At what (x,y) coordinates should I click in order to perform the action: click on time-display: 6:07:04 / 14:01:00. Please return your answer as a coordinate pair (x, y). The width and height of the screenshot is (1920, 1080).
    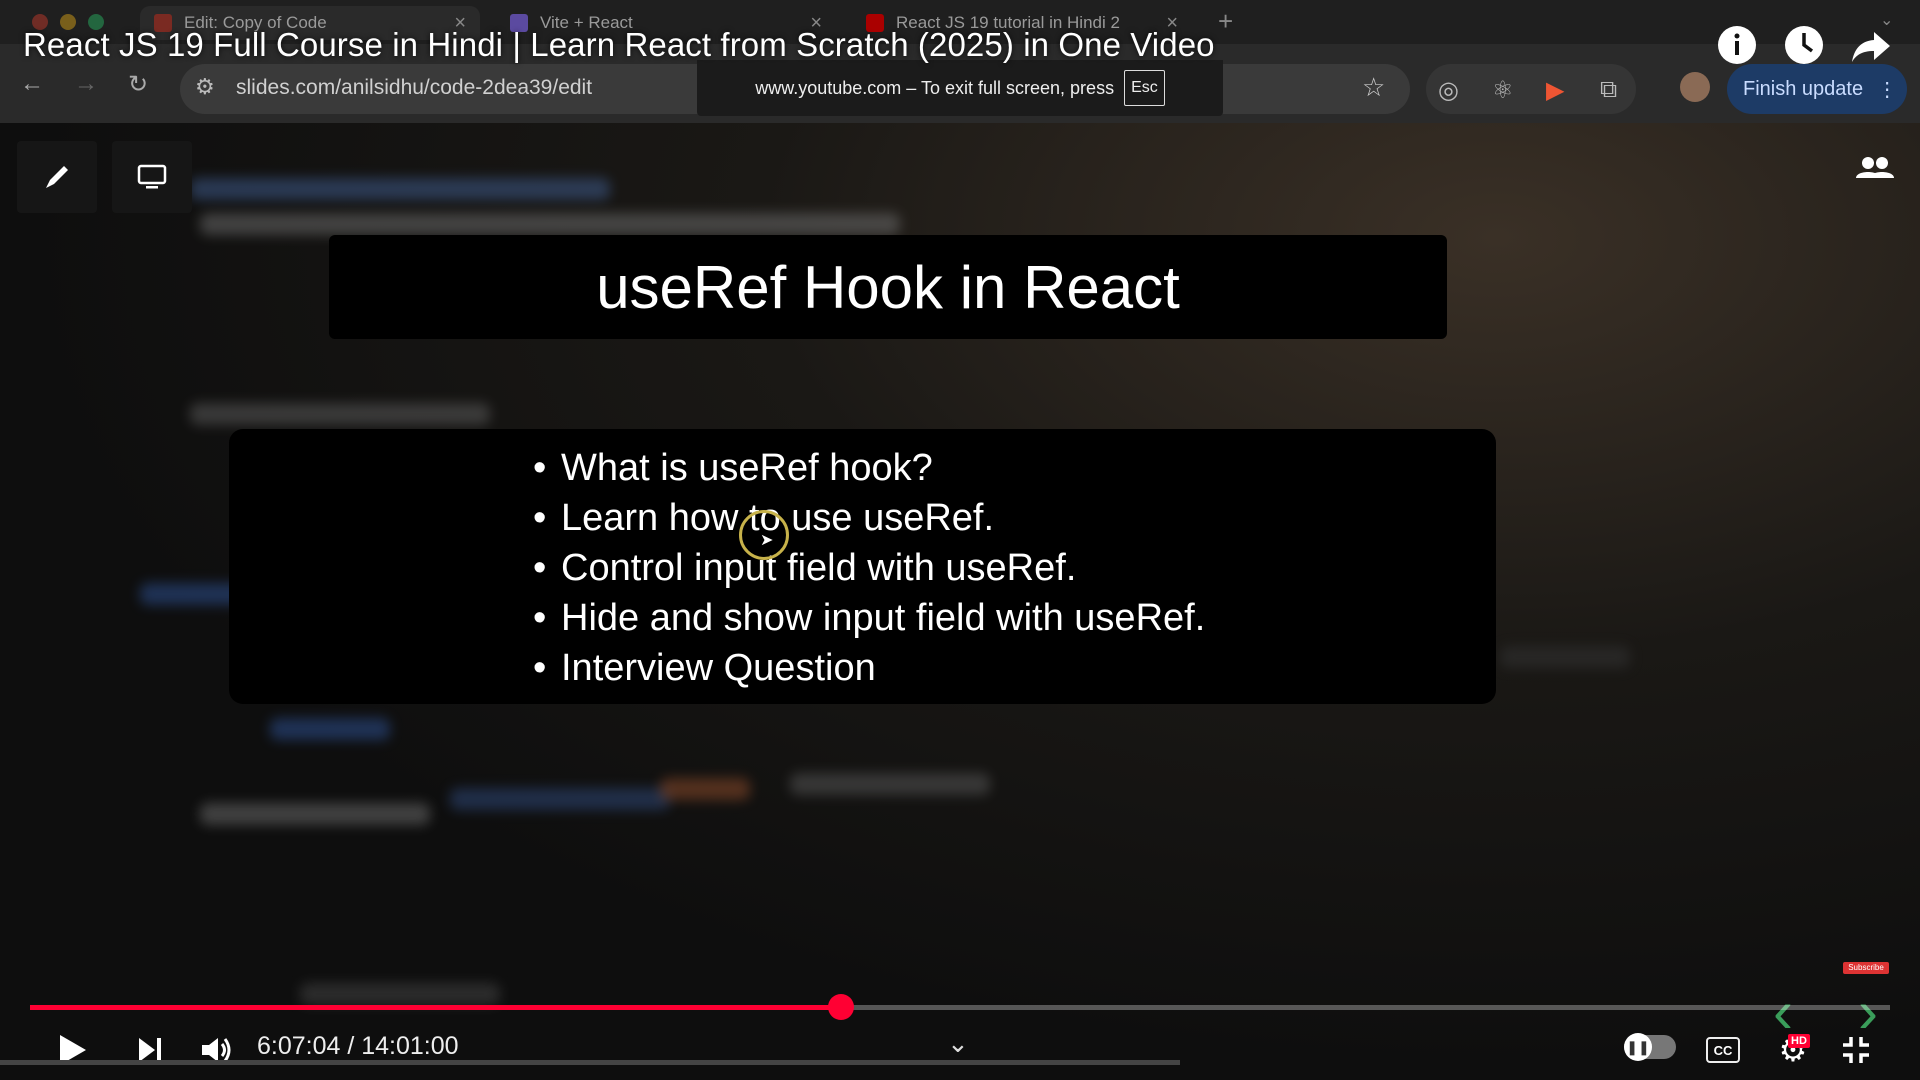
    Looking at the image, I should click on (358, 1046).